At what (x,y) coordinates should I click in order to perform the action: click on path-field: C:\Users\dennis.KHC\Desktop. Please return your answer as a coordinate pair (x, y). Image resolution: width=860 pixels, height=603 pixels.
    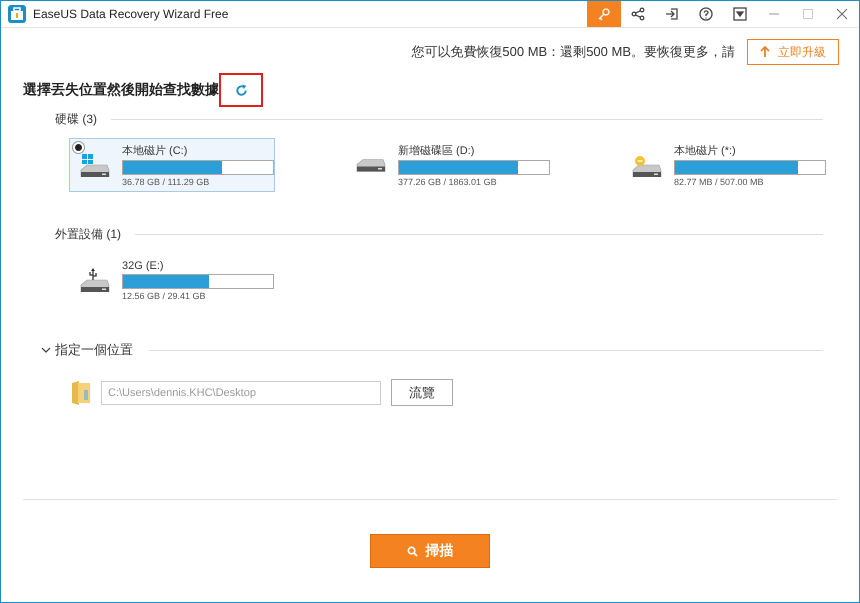
    Looking at the image, I should click on (241, 392).